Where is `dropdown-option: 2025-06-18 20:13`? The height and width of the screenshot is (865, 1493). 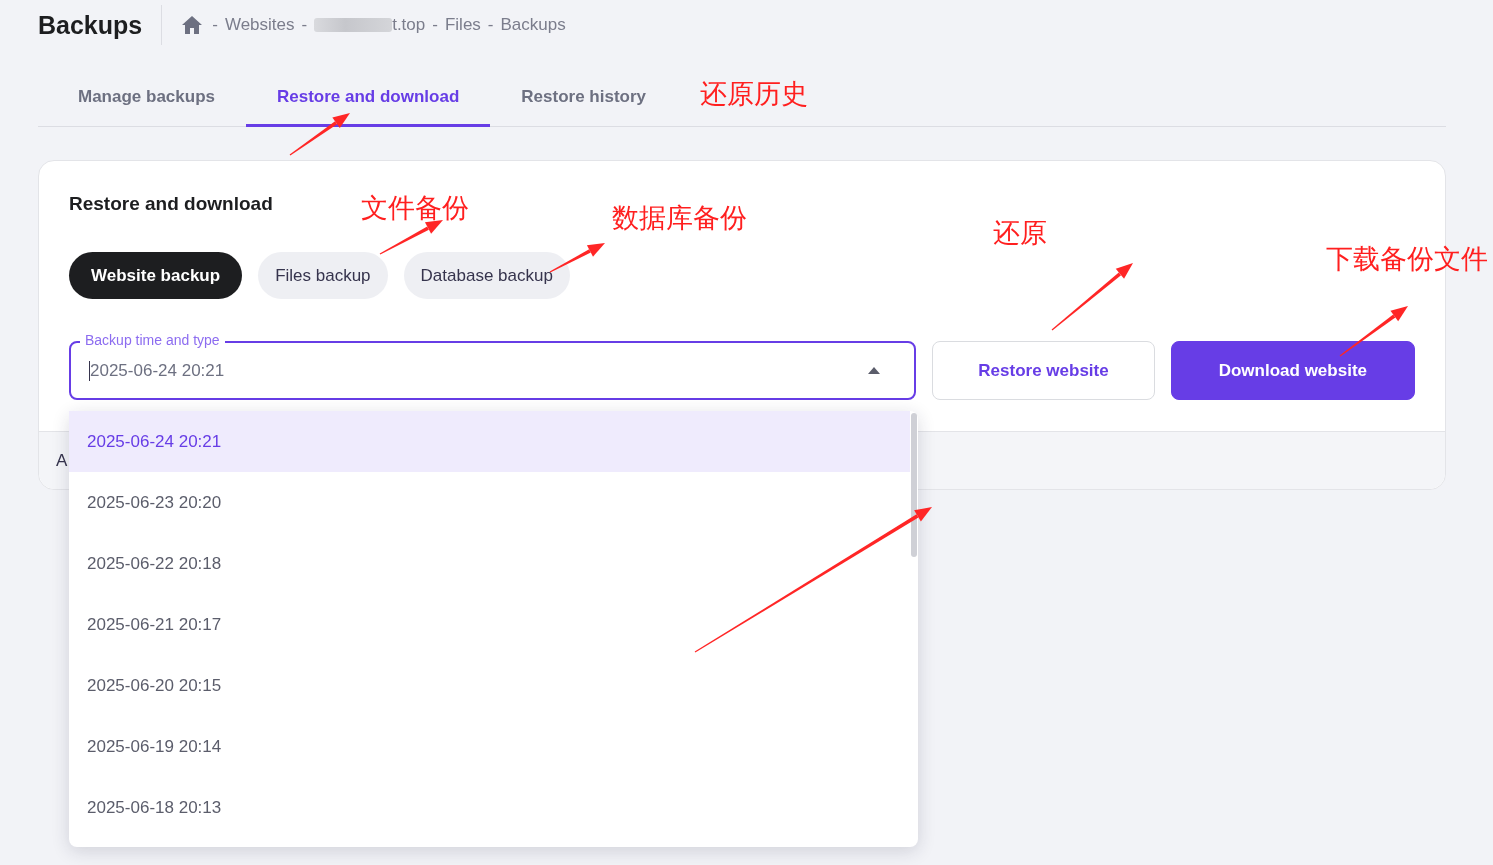
dropdown-option: 2025-06-18 20:13 is located at coordinates (490, 807).